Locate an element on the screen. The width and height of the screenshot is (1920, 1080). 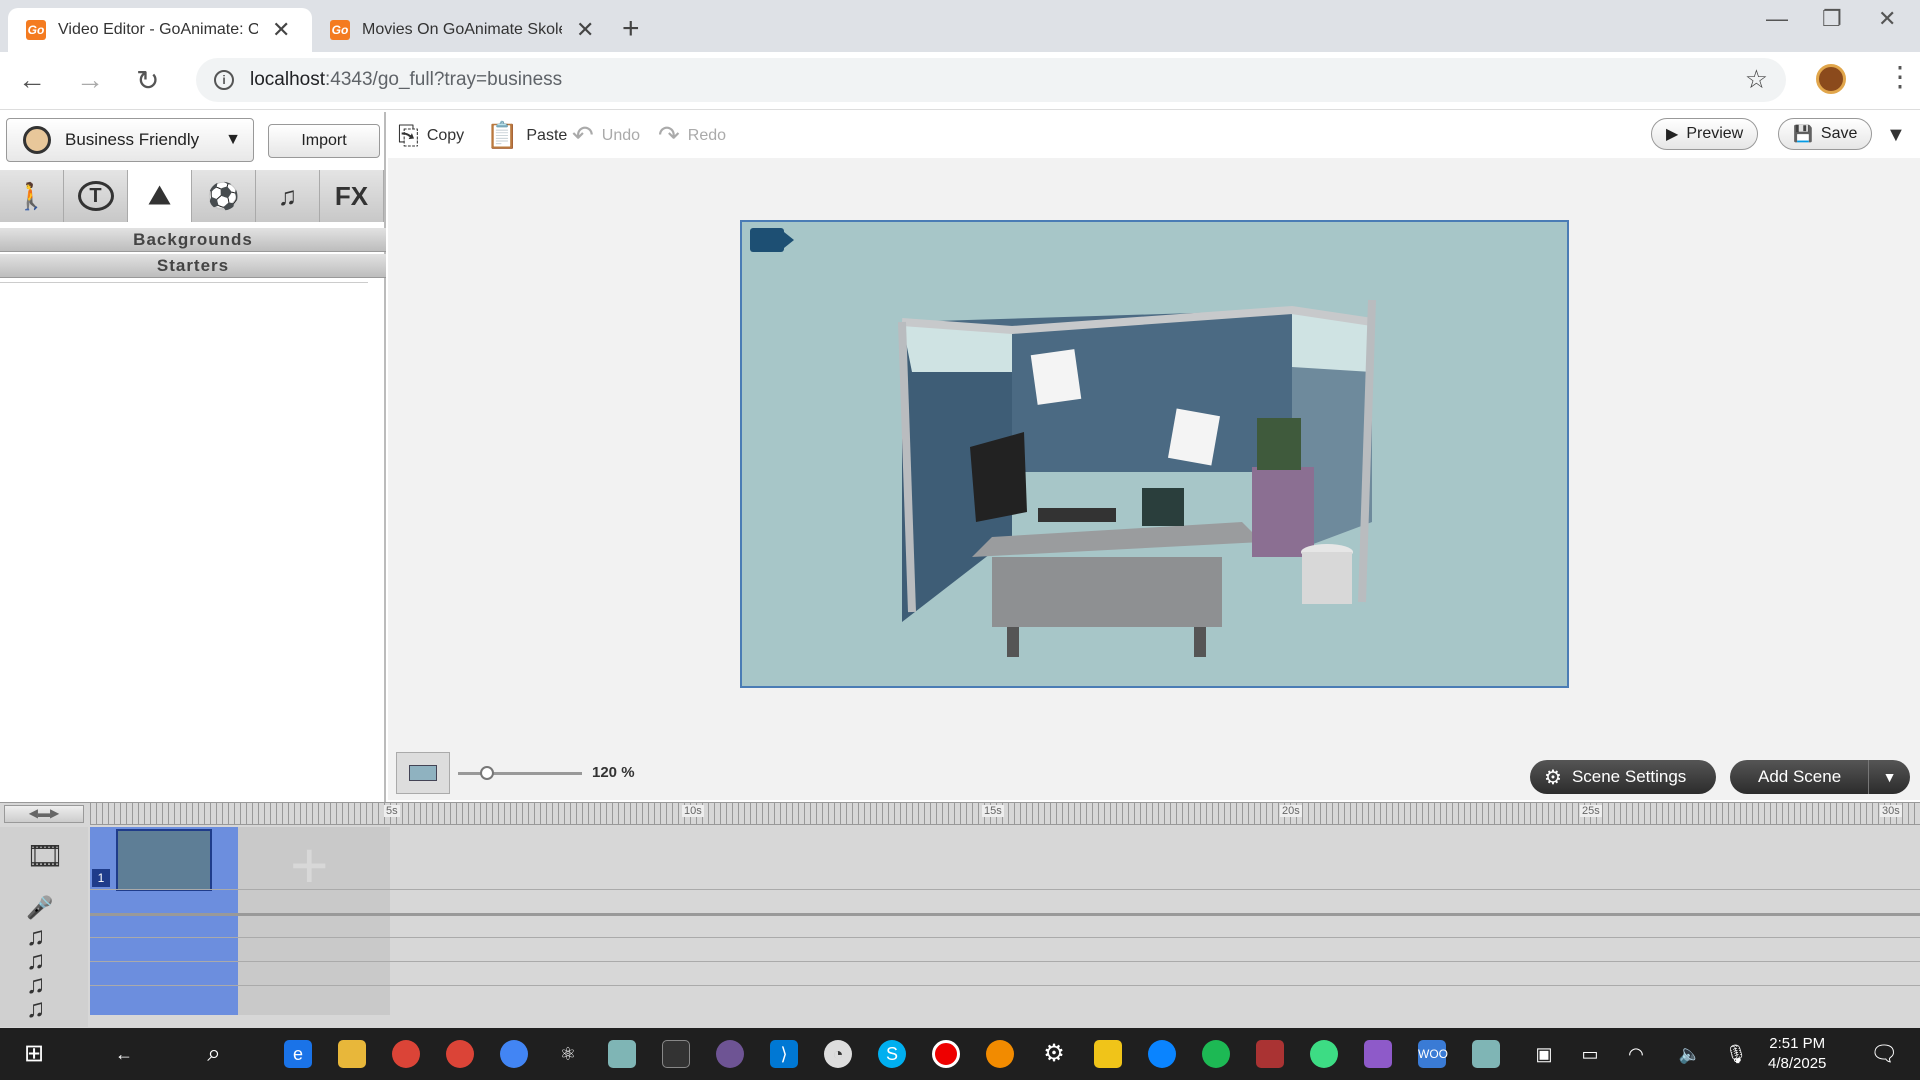
folder-icon is located at coordinates (352, 1054).